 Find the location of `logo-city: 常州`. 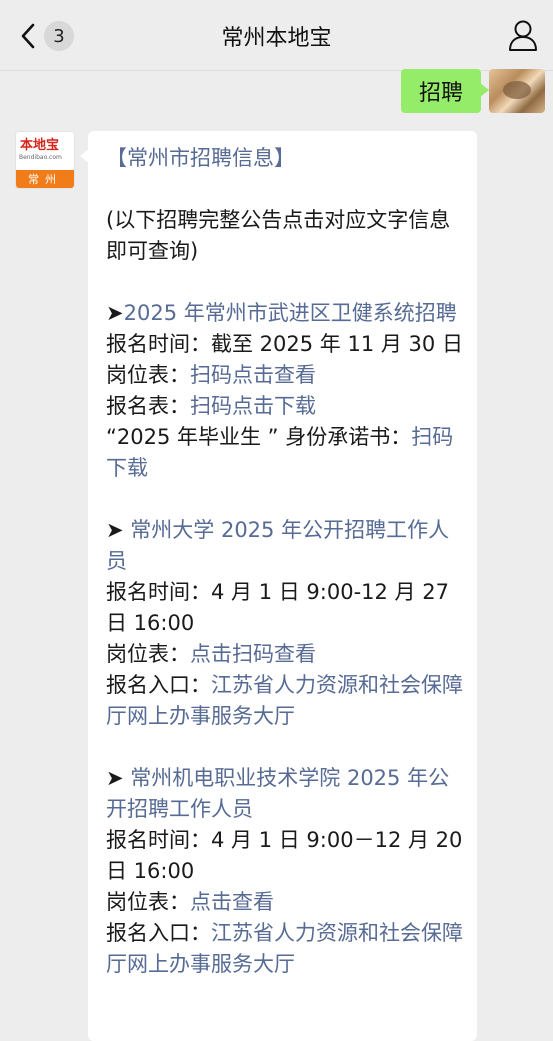

logo-city: 常州 is located at coordinates (45, 179).